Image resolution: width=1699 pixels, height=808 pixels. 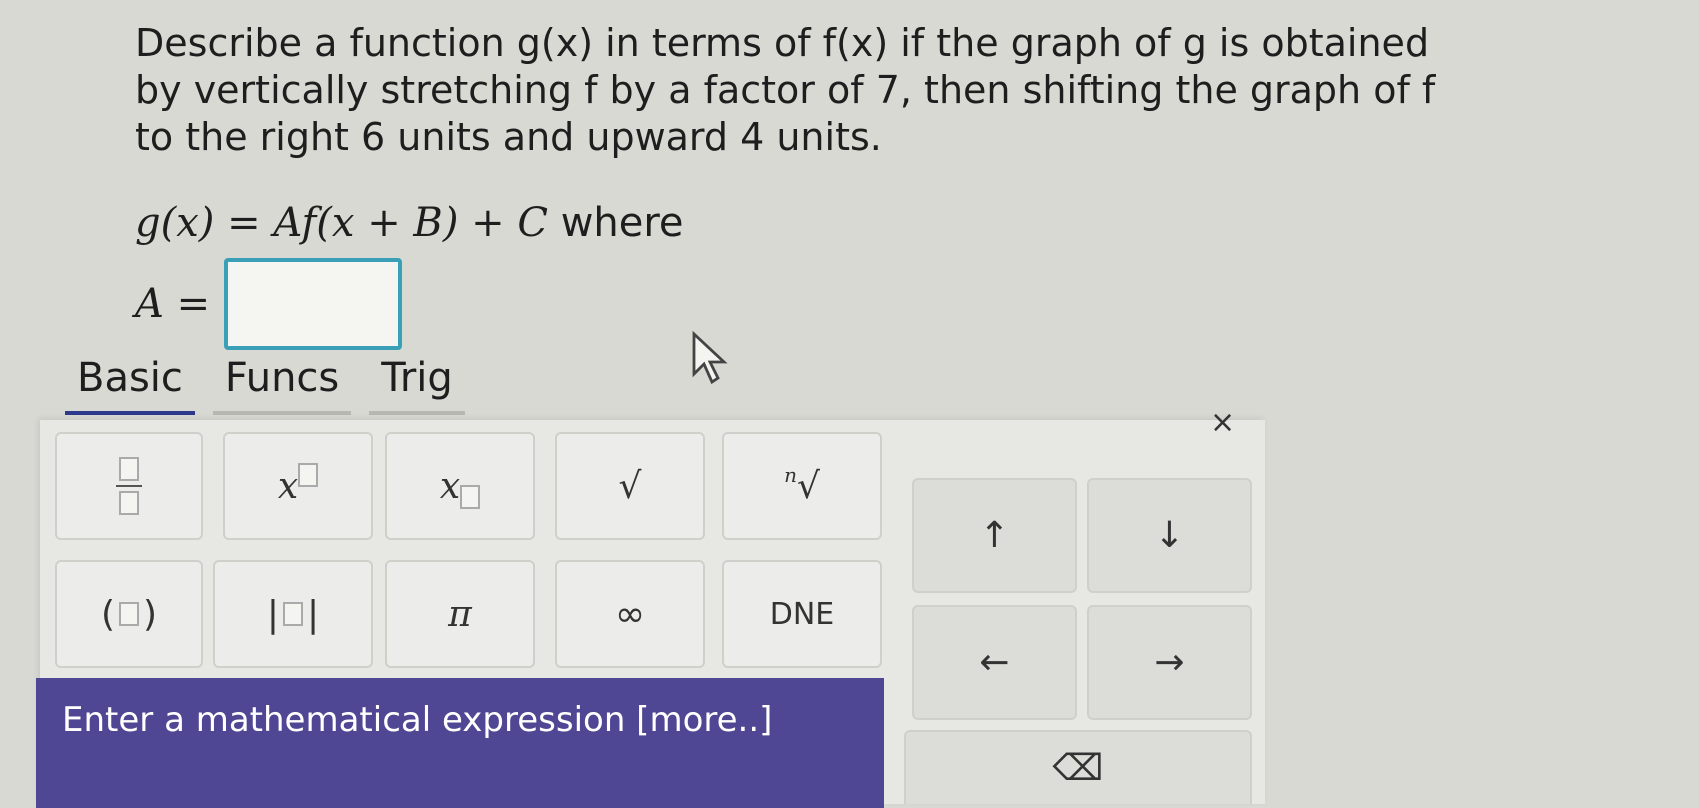 I want to click on dne-key: DNE, so click(x=802, y=614).